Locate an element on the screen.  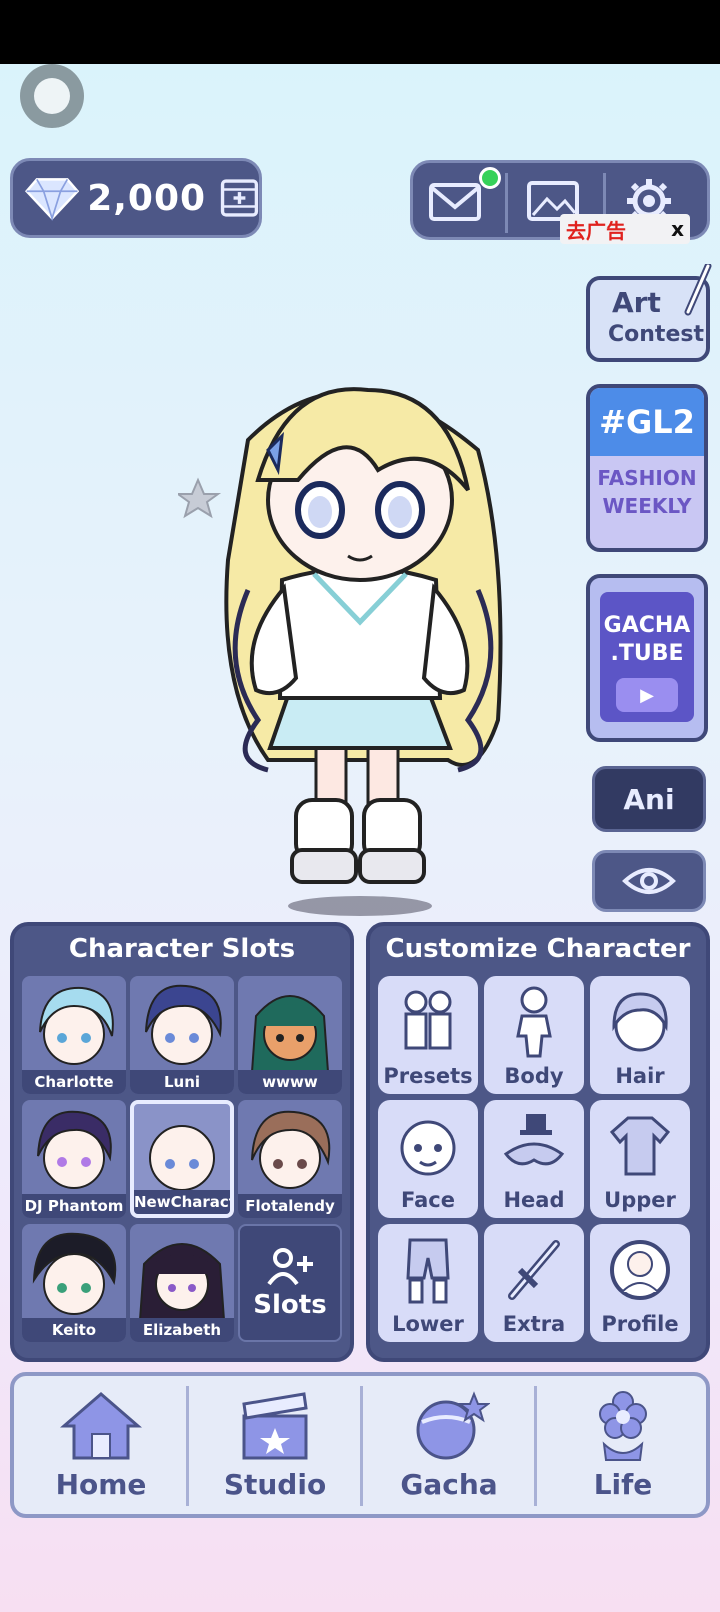
gl2-header: #GL2 is located at coordinates (647, 422).